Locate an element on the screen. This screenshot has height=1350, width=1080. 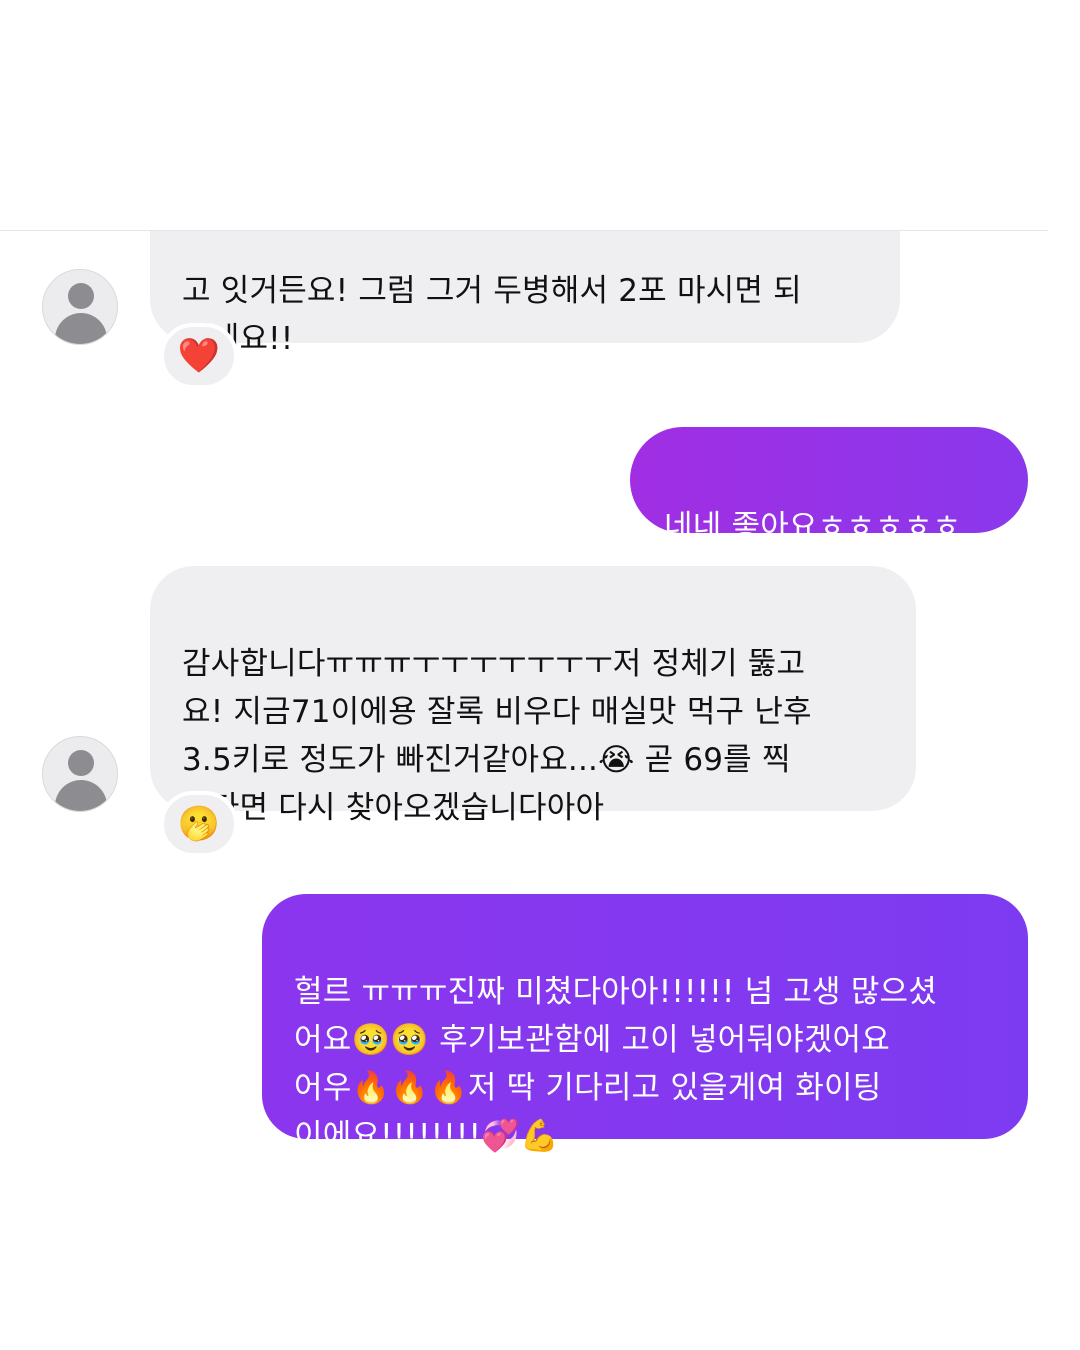
heart-reaction-icon: ❤️ is located at coordinates (199, 356).